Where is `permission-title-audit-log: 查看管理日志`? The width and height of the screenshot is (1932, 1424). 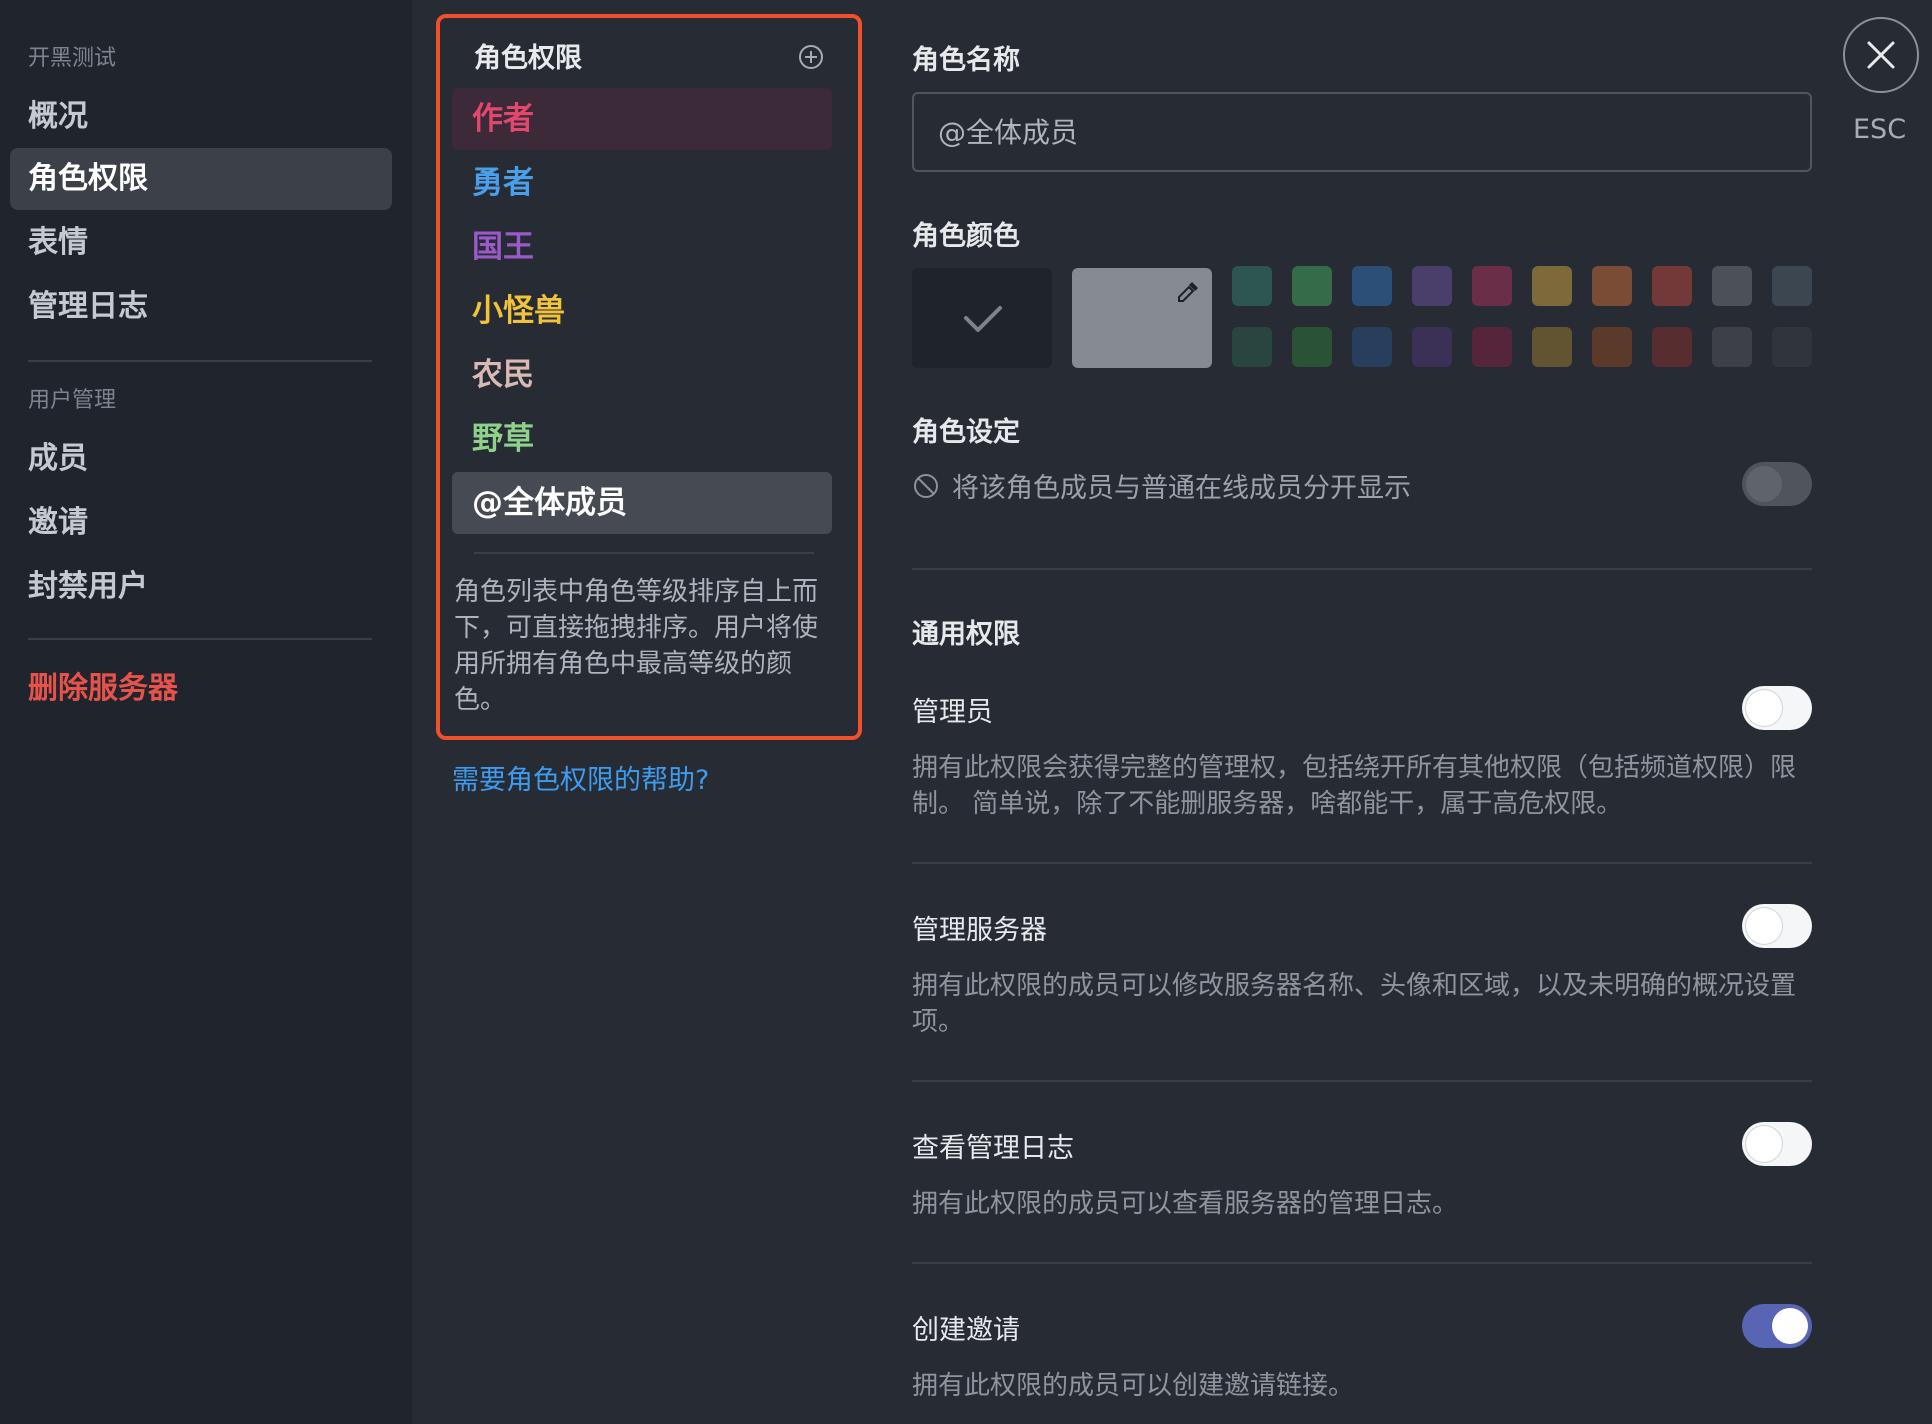 permission-title-audit-log: 查看管理日志 is located at coordinates (993, 1148).